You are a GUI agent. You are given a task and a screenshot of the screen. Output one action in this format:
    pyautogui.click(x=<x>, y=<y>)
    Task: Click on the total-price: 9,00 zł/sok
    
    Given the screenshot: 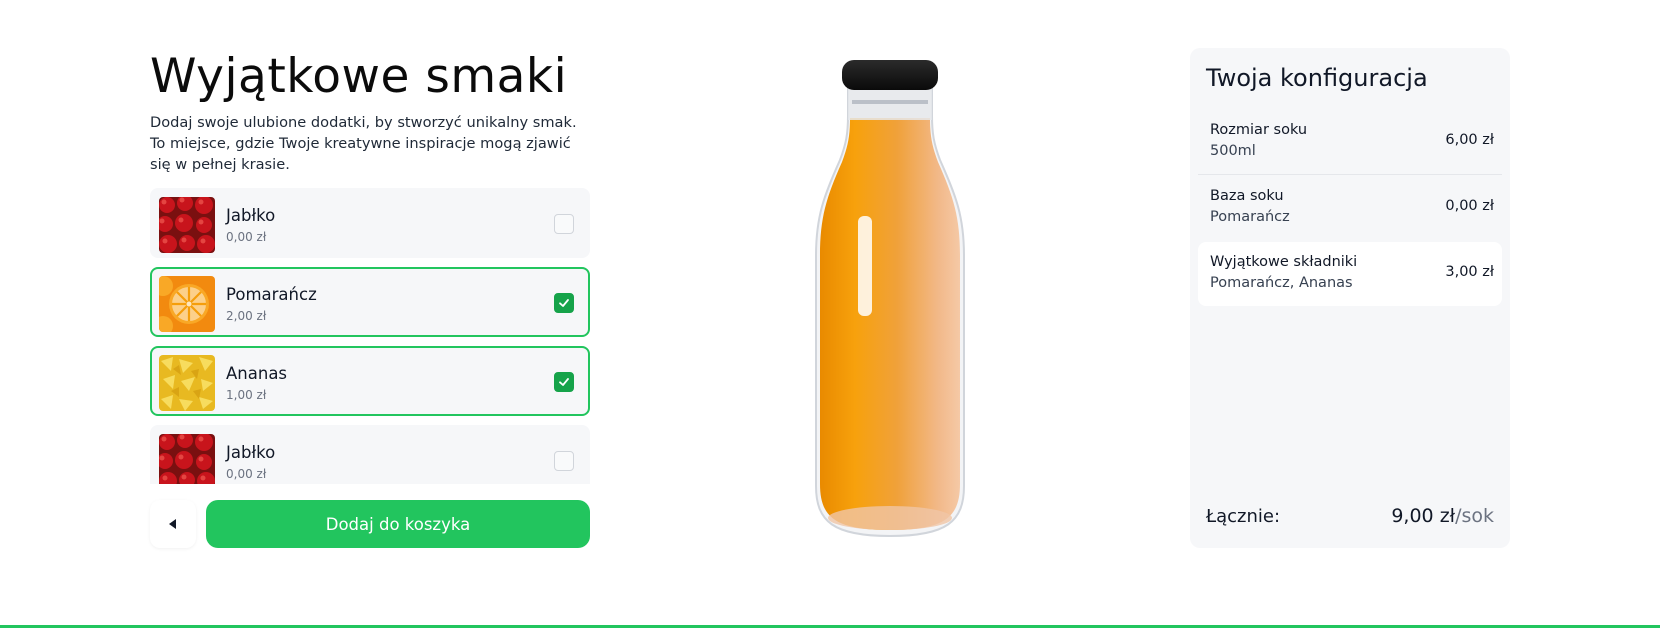 What is the action you would take?
    pyautogui.click(x=1442, y=516)
    